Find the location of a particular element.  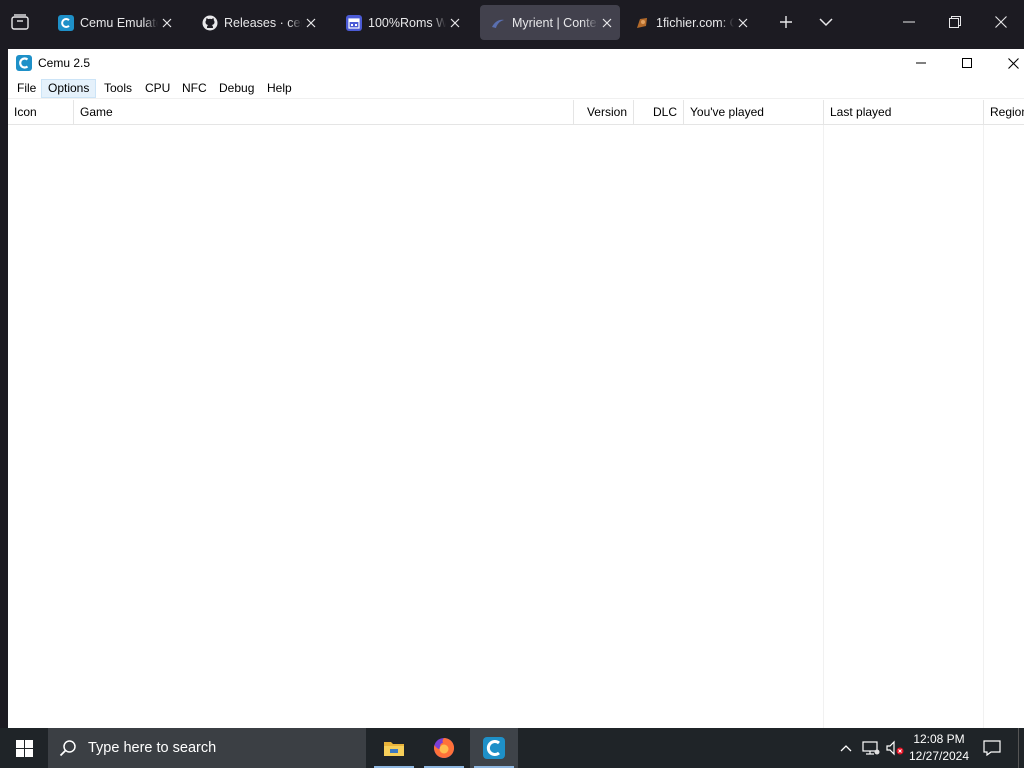

column-header-region: Region is located at coordinates (1004, 112).